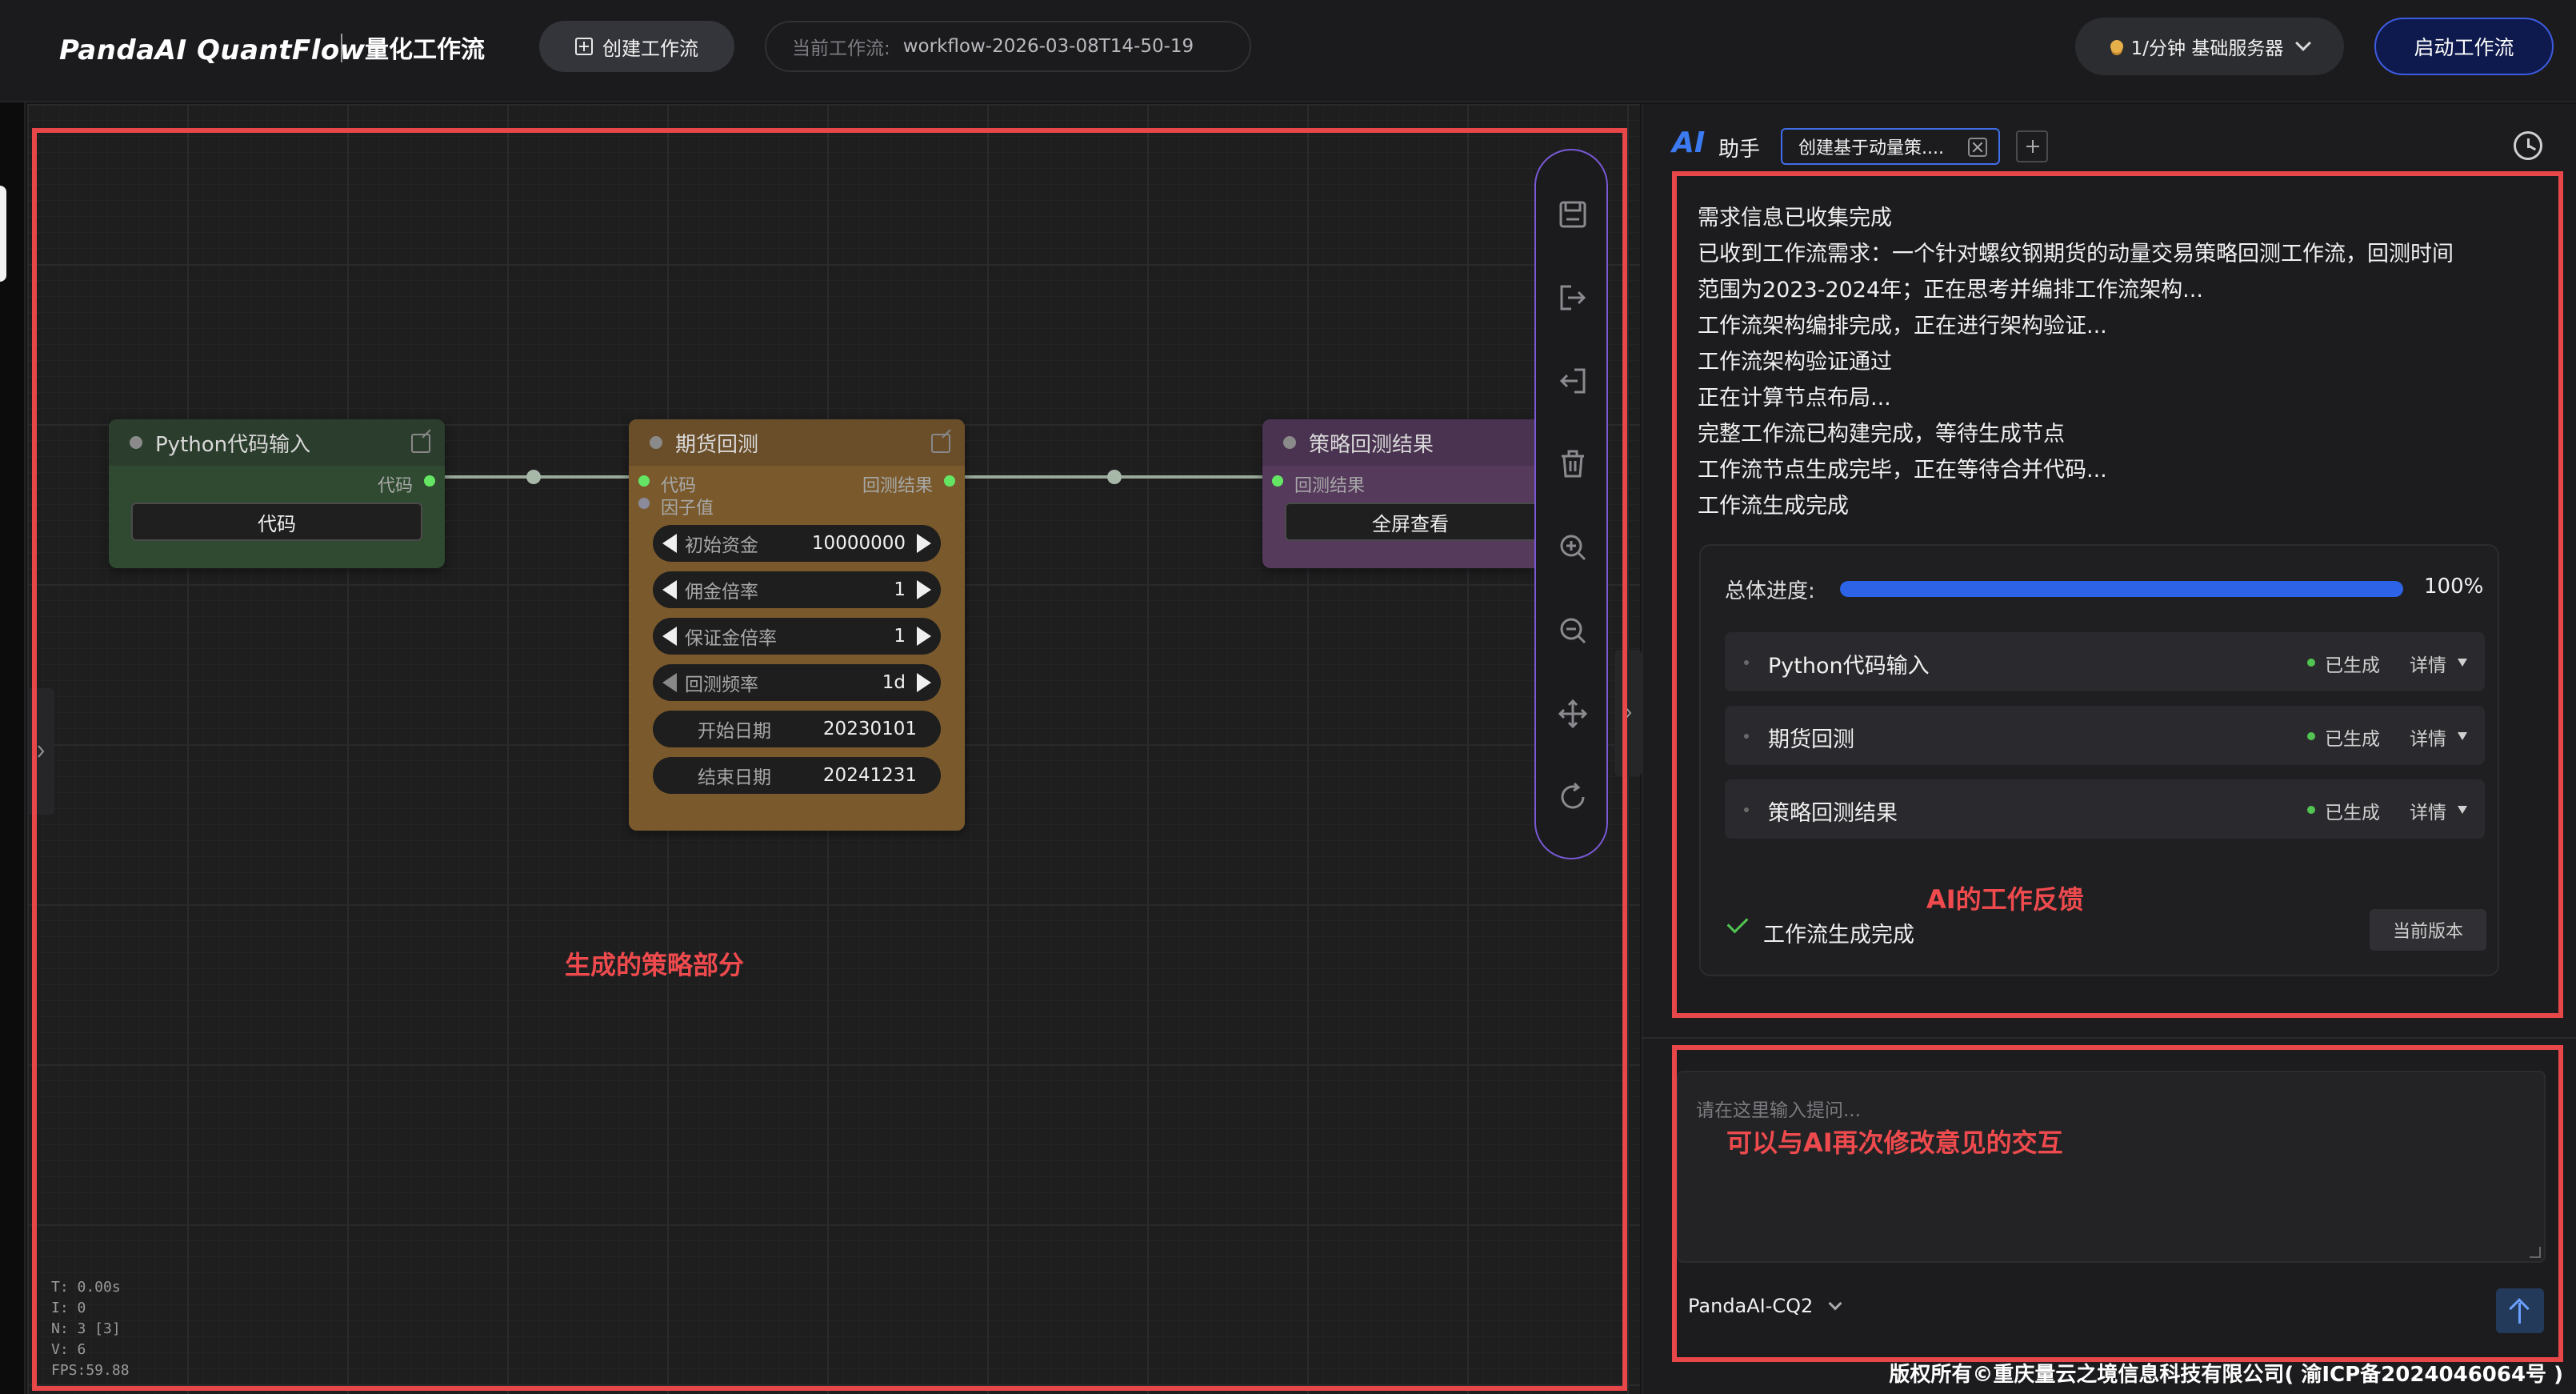 Image resolution: width=2576 pixels, height=1394 pixels. I want to click on python-code-node: Python代码输入 代码 代码, so click(277, 494).